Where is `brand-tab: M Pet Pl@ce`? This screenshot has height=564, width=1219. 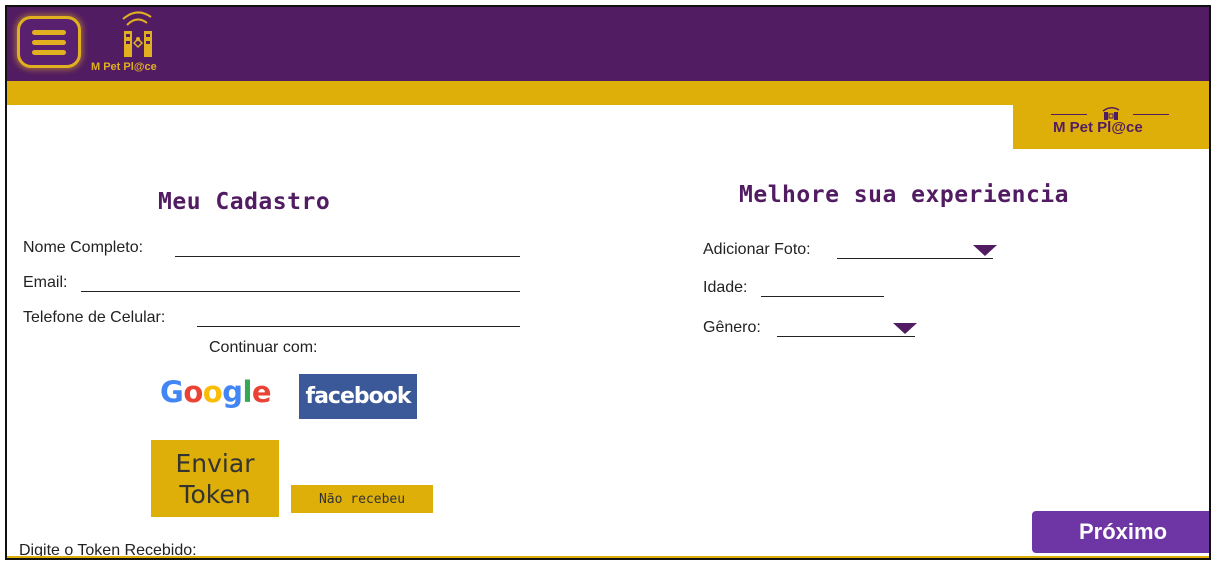
brand-tab: M Pet Pl@ce is located at coordinates (1111, 127).